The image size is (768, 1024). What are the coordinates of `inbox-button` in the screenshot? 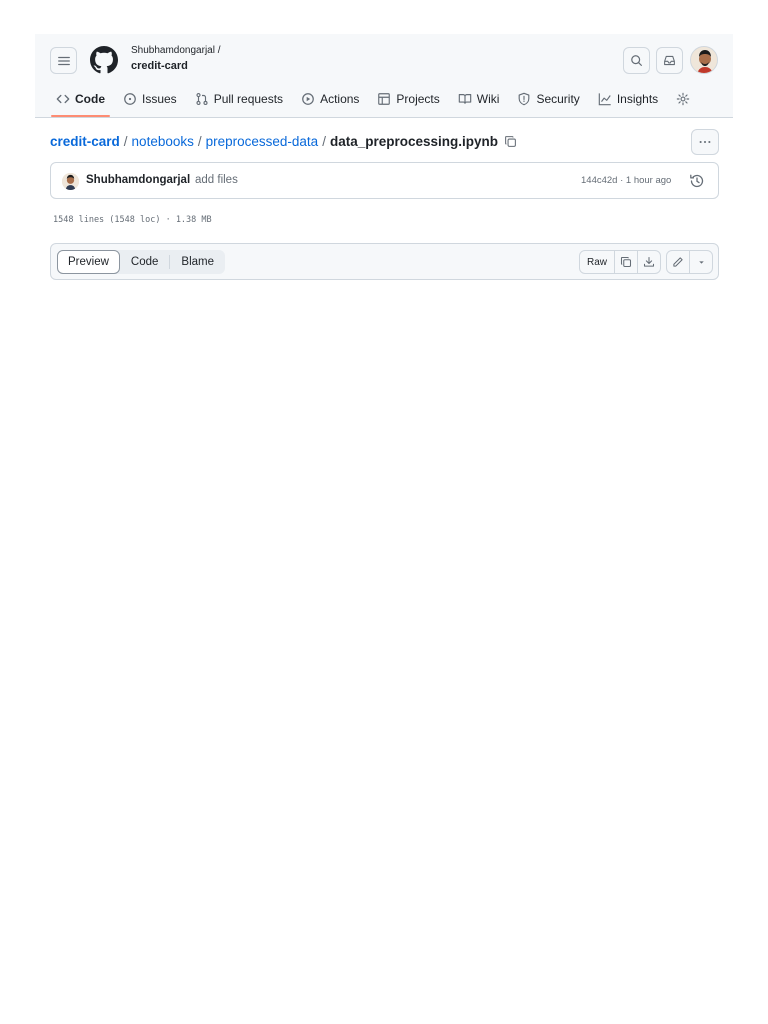 It's located at (669, 60).